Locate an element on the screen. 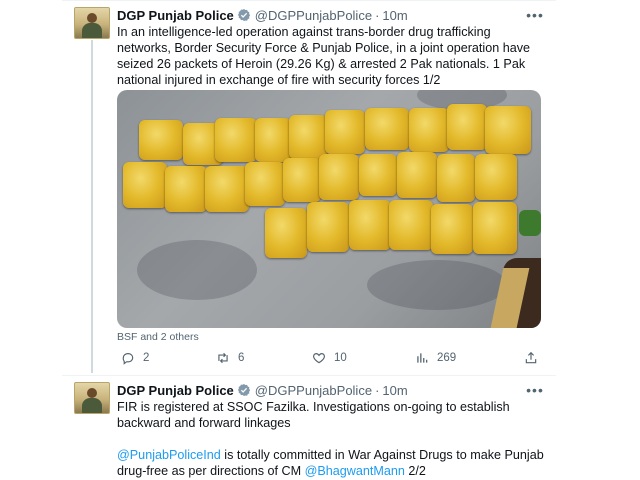 The width and height of the screenshot is (640, 480). share-button is located at coordinates (535, 358).